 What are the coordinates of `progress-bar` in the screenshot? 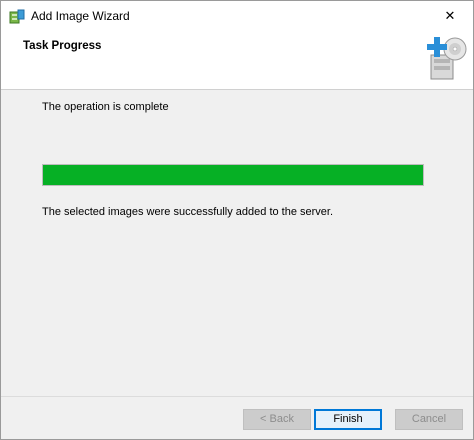 It's located at (233, 175).